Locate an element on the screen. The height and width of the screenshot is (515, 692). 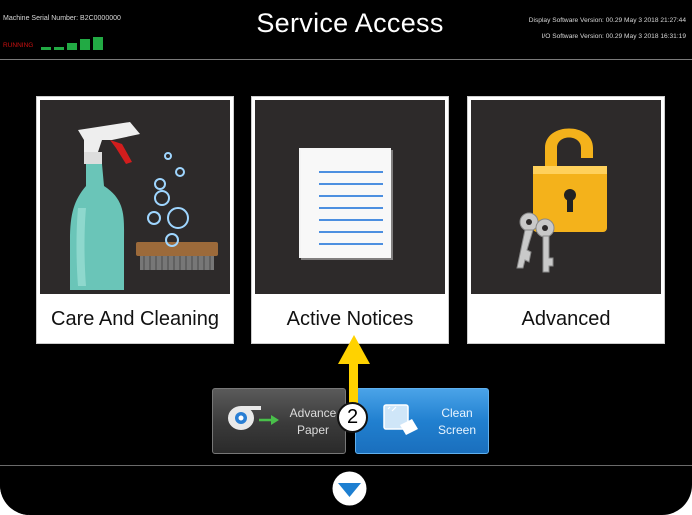
button-label-line: Paper is located at coordinates (313, 430).